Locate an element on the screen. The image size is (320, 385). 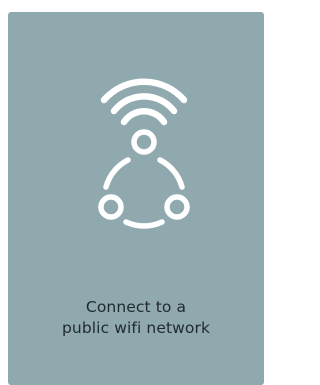
card-caption: Connect to a public wifi network is located at coordinates (136, 318).